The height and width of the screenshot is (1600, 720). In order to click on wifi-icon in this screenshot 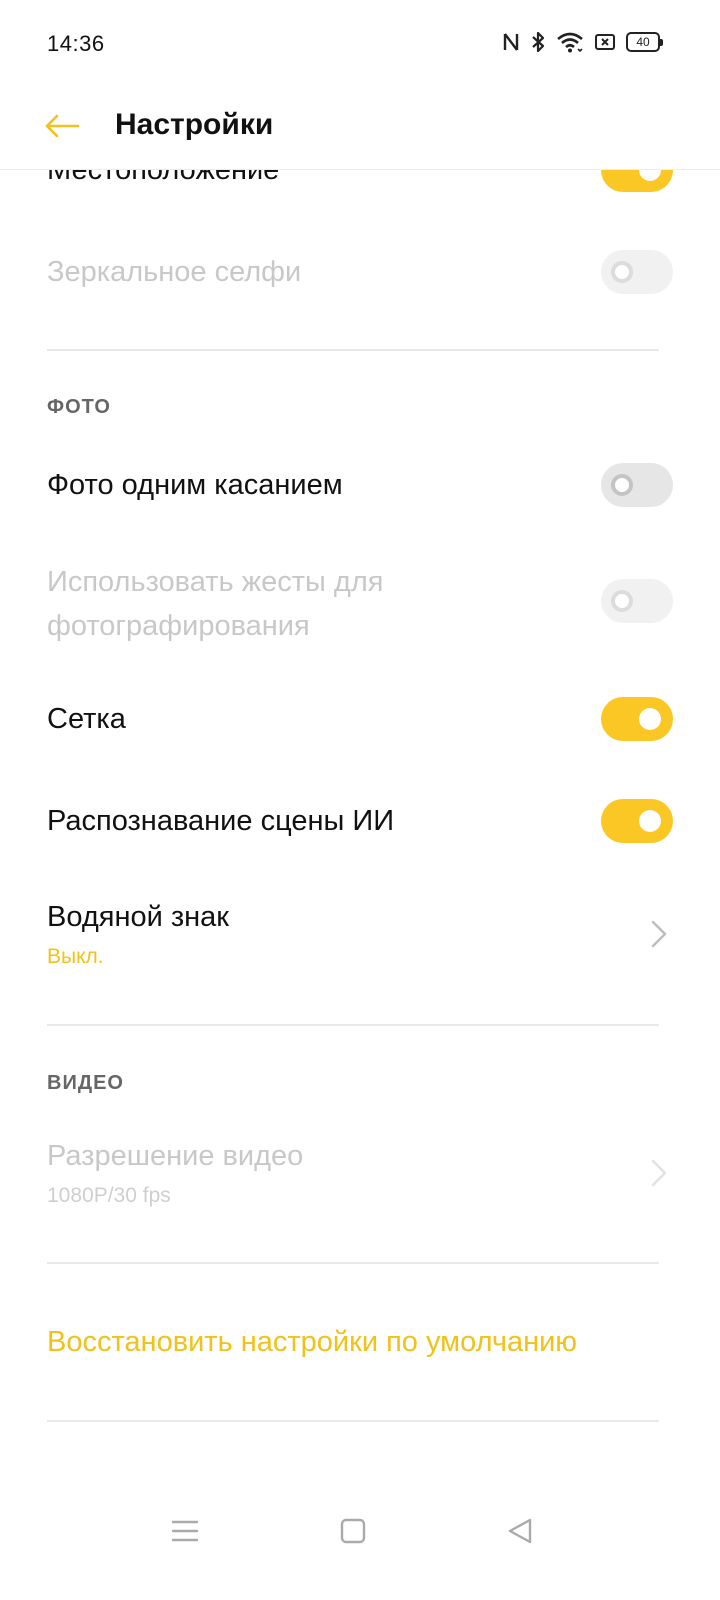, I will do `click(570, 42)`.